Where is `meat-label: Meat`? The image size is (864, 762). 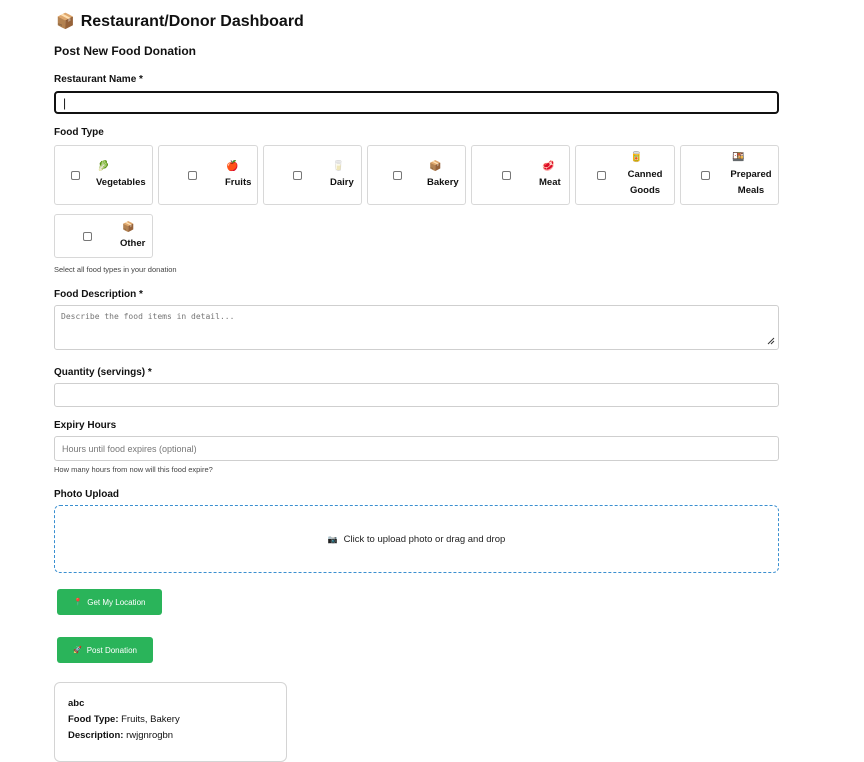 meat-label: Meat is located at coordinates (550, 182).